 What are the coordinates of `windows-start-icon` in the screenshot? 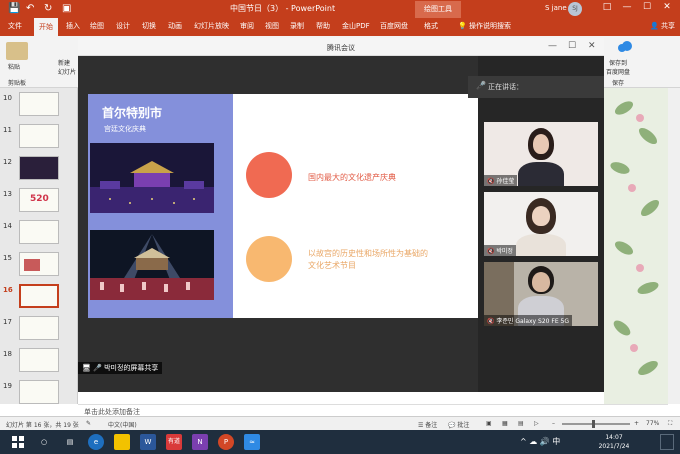 It's located at (18, 442).